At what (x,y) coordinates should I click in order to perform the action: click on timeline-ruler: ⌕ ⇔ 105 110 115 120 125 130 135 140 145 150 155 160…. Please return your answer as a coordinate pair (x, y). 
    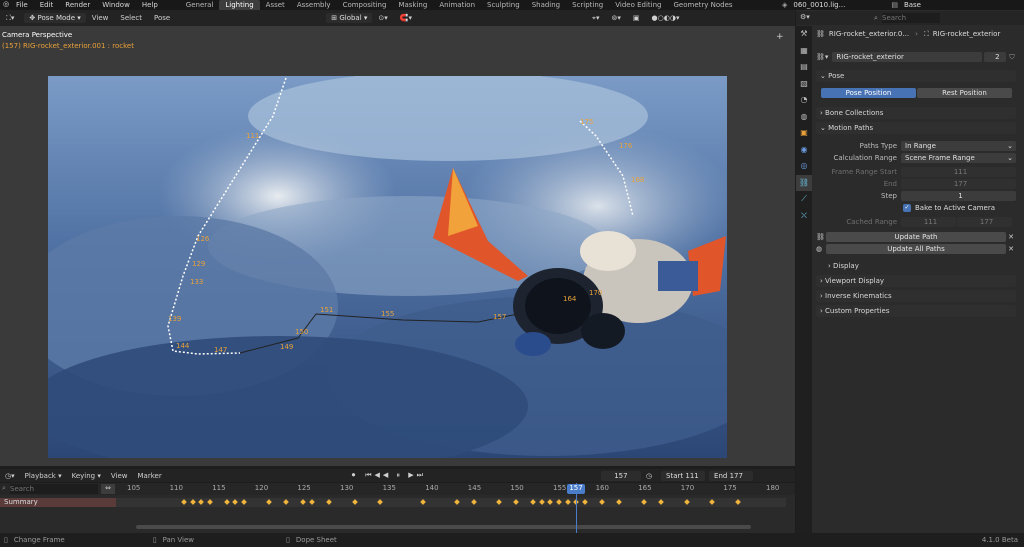
    Looking at the image, I should click on (397, 489).